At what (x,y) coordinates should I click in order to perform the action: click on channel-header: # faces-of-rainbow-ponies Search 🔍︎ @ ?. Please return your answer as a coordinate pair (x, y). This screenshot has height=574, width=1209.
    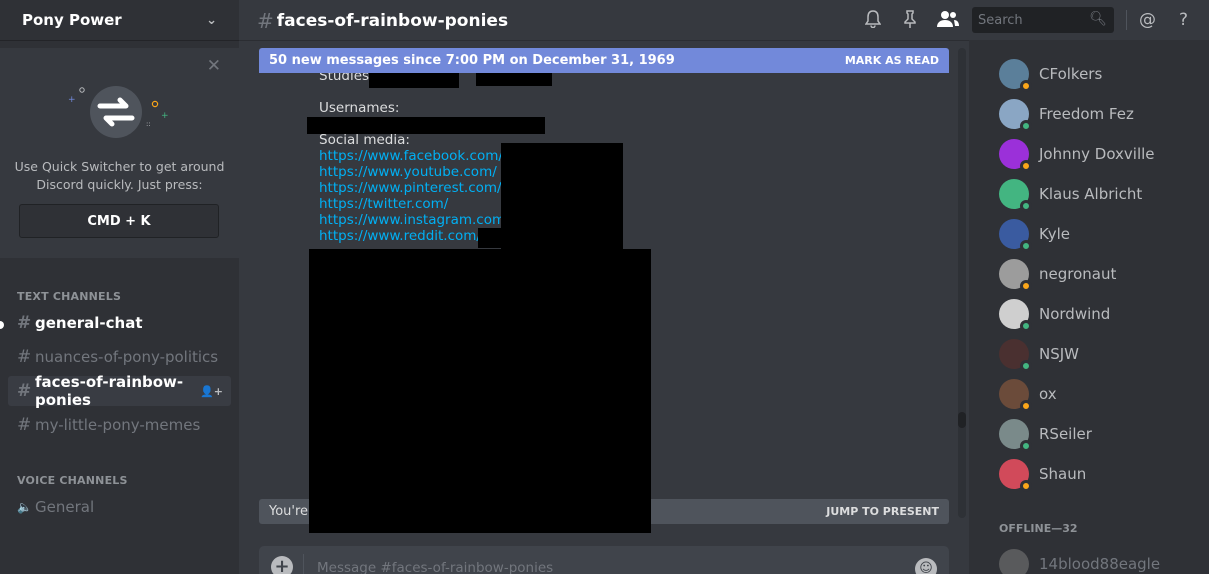
    Looking at the image, I should click on (724, 20).